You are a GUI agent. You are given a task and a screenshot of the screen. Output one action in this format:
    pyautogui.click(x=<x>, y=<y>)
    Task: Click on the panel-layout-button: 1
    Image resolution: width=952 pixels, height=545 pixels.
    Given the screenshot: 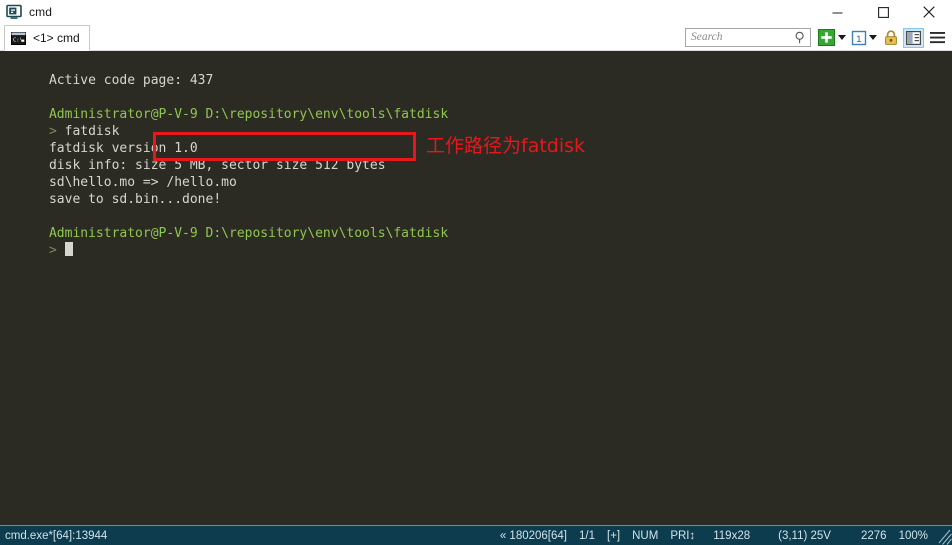 What is the action you would take?
    pyautogui.click(x=859, y=37)
    